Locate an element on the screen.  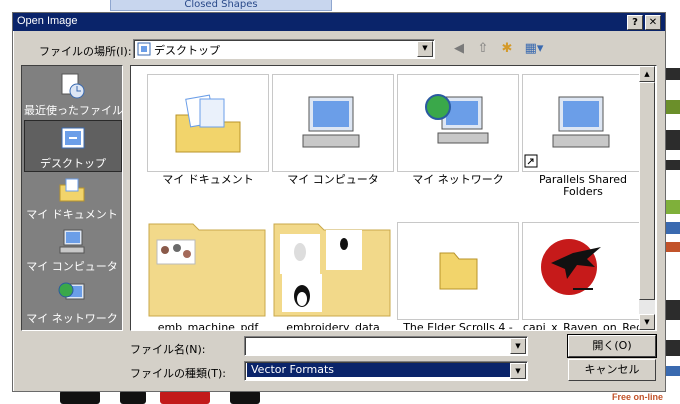
scroll-down-icon: ▼ is located at coordinates (647, 322).